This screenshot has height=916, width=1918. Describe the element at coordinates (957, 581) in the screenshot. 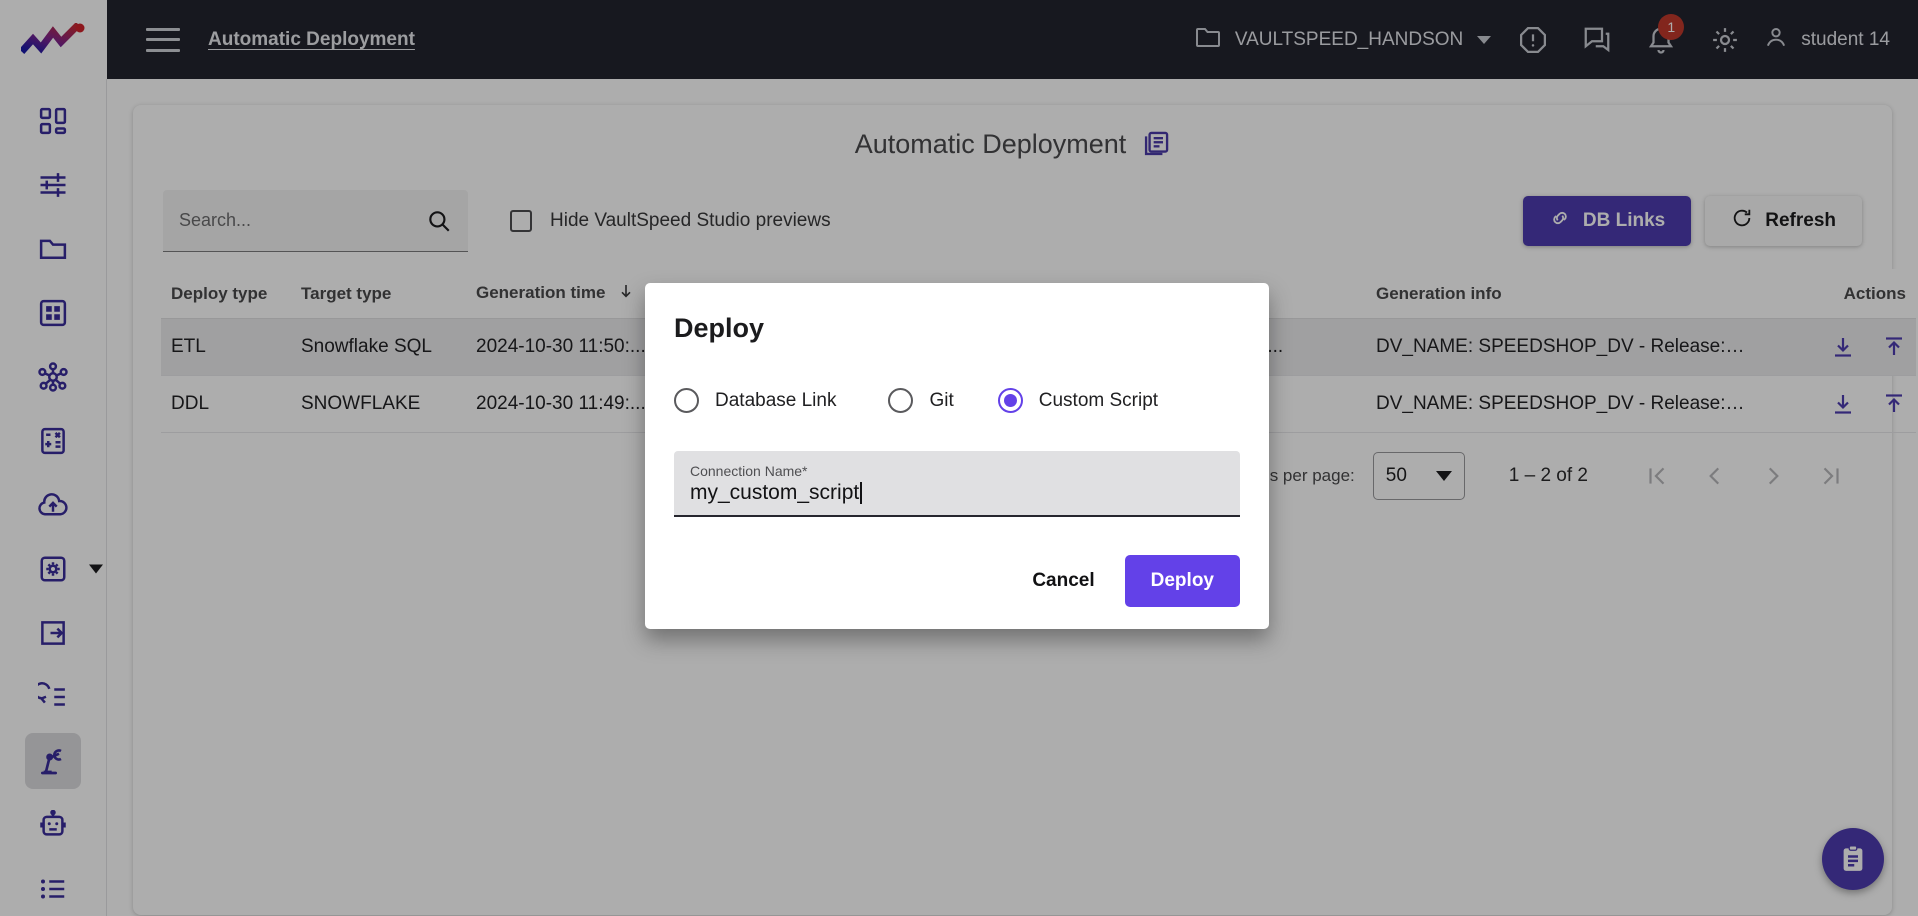

I see `dialog-actions: Cancel Deploy` at that location.